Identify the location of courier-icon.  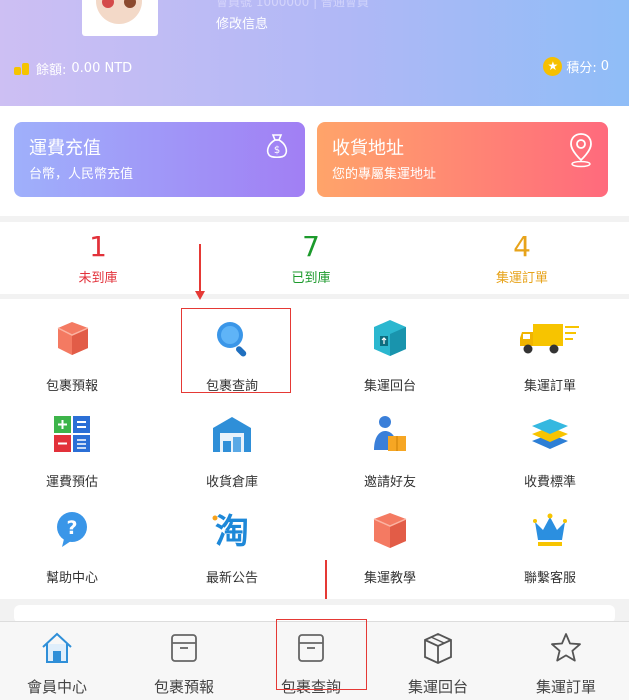
(390, 433).